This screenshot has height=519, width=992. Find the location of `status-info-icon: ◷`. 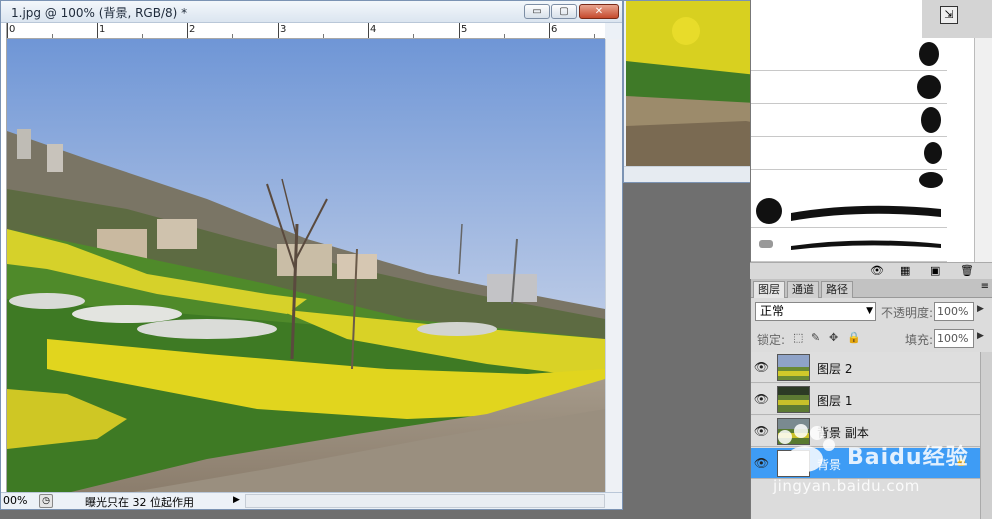

status-info-icon: ◷ is located at coordinates (46, 501).